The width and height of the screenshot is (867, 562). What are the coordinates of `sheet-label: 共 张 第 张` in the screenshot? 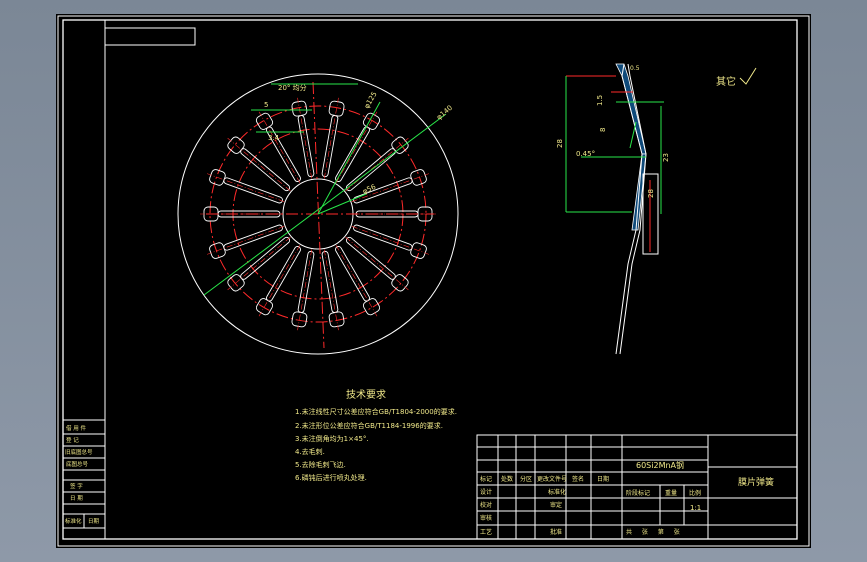 It's located at (655, 532).